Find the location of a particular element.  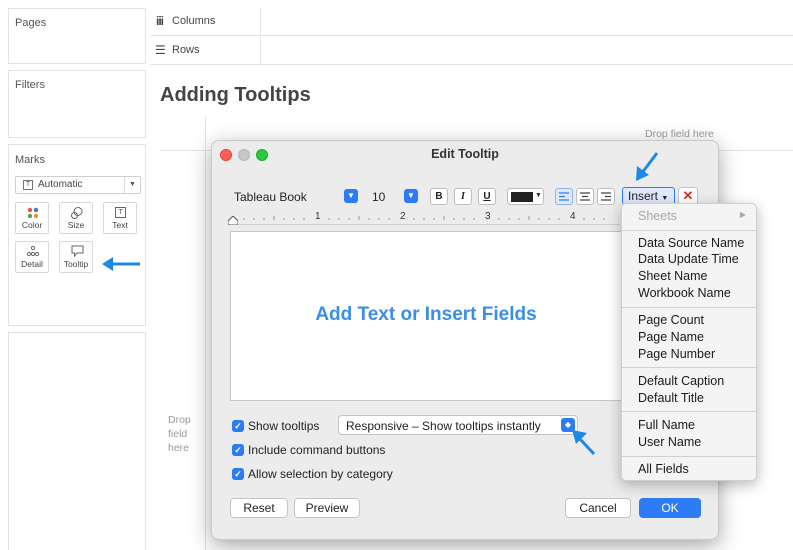

color-card: Color is located at coordinates (32, 218).